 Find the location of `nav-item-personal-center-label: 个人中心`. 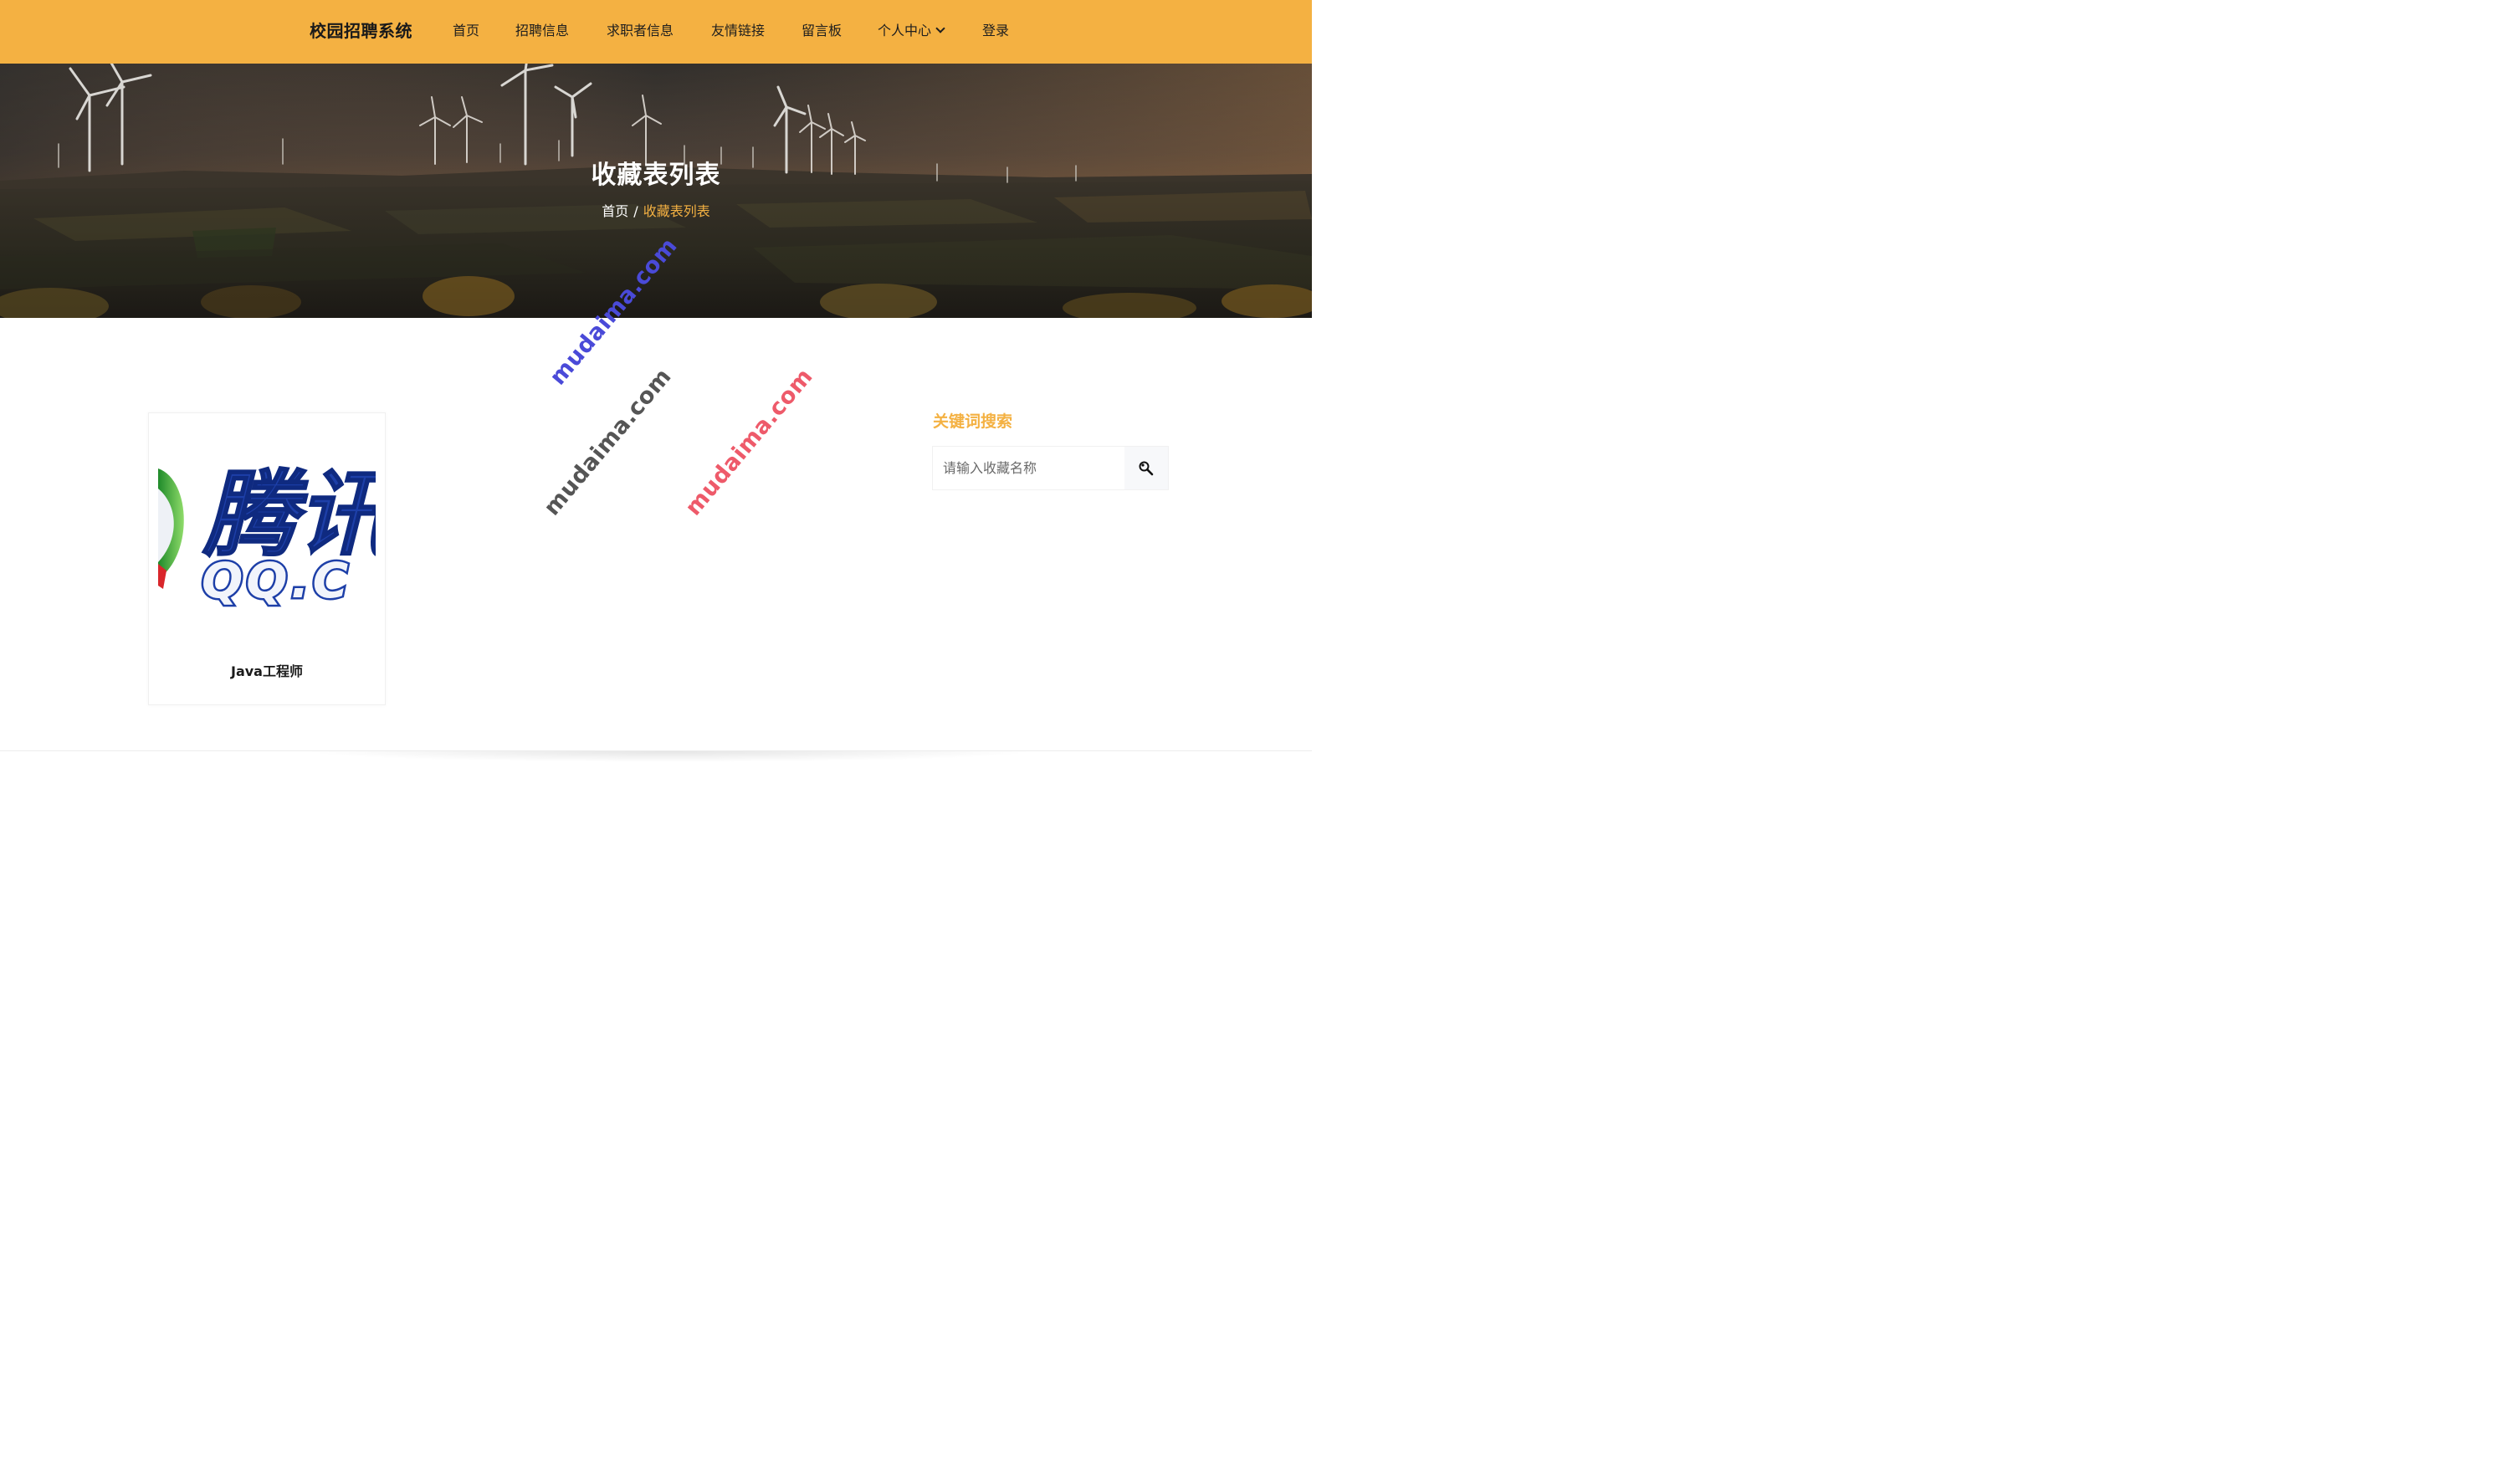

nav-item-personal-center-label: 个人中心 is located at coordinates (905, 30).